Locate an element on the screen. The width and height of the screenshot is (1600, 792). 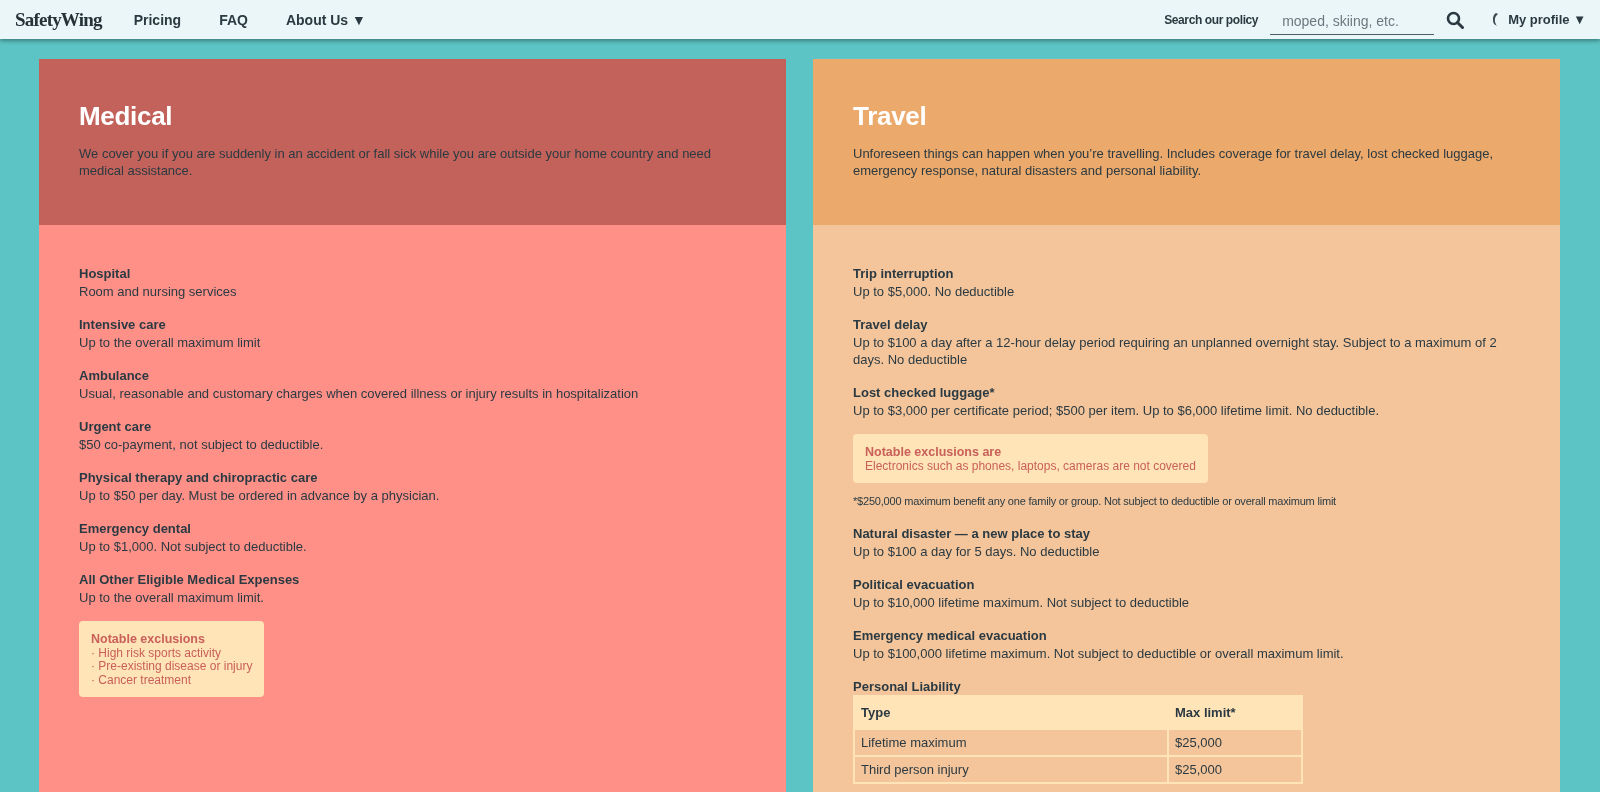
benefit-title: Natural disaster — a new place to stay is located at coordinates (972, 533).